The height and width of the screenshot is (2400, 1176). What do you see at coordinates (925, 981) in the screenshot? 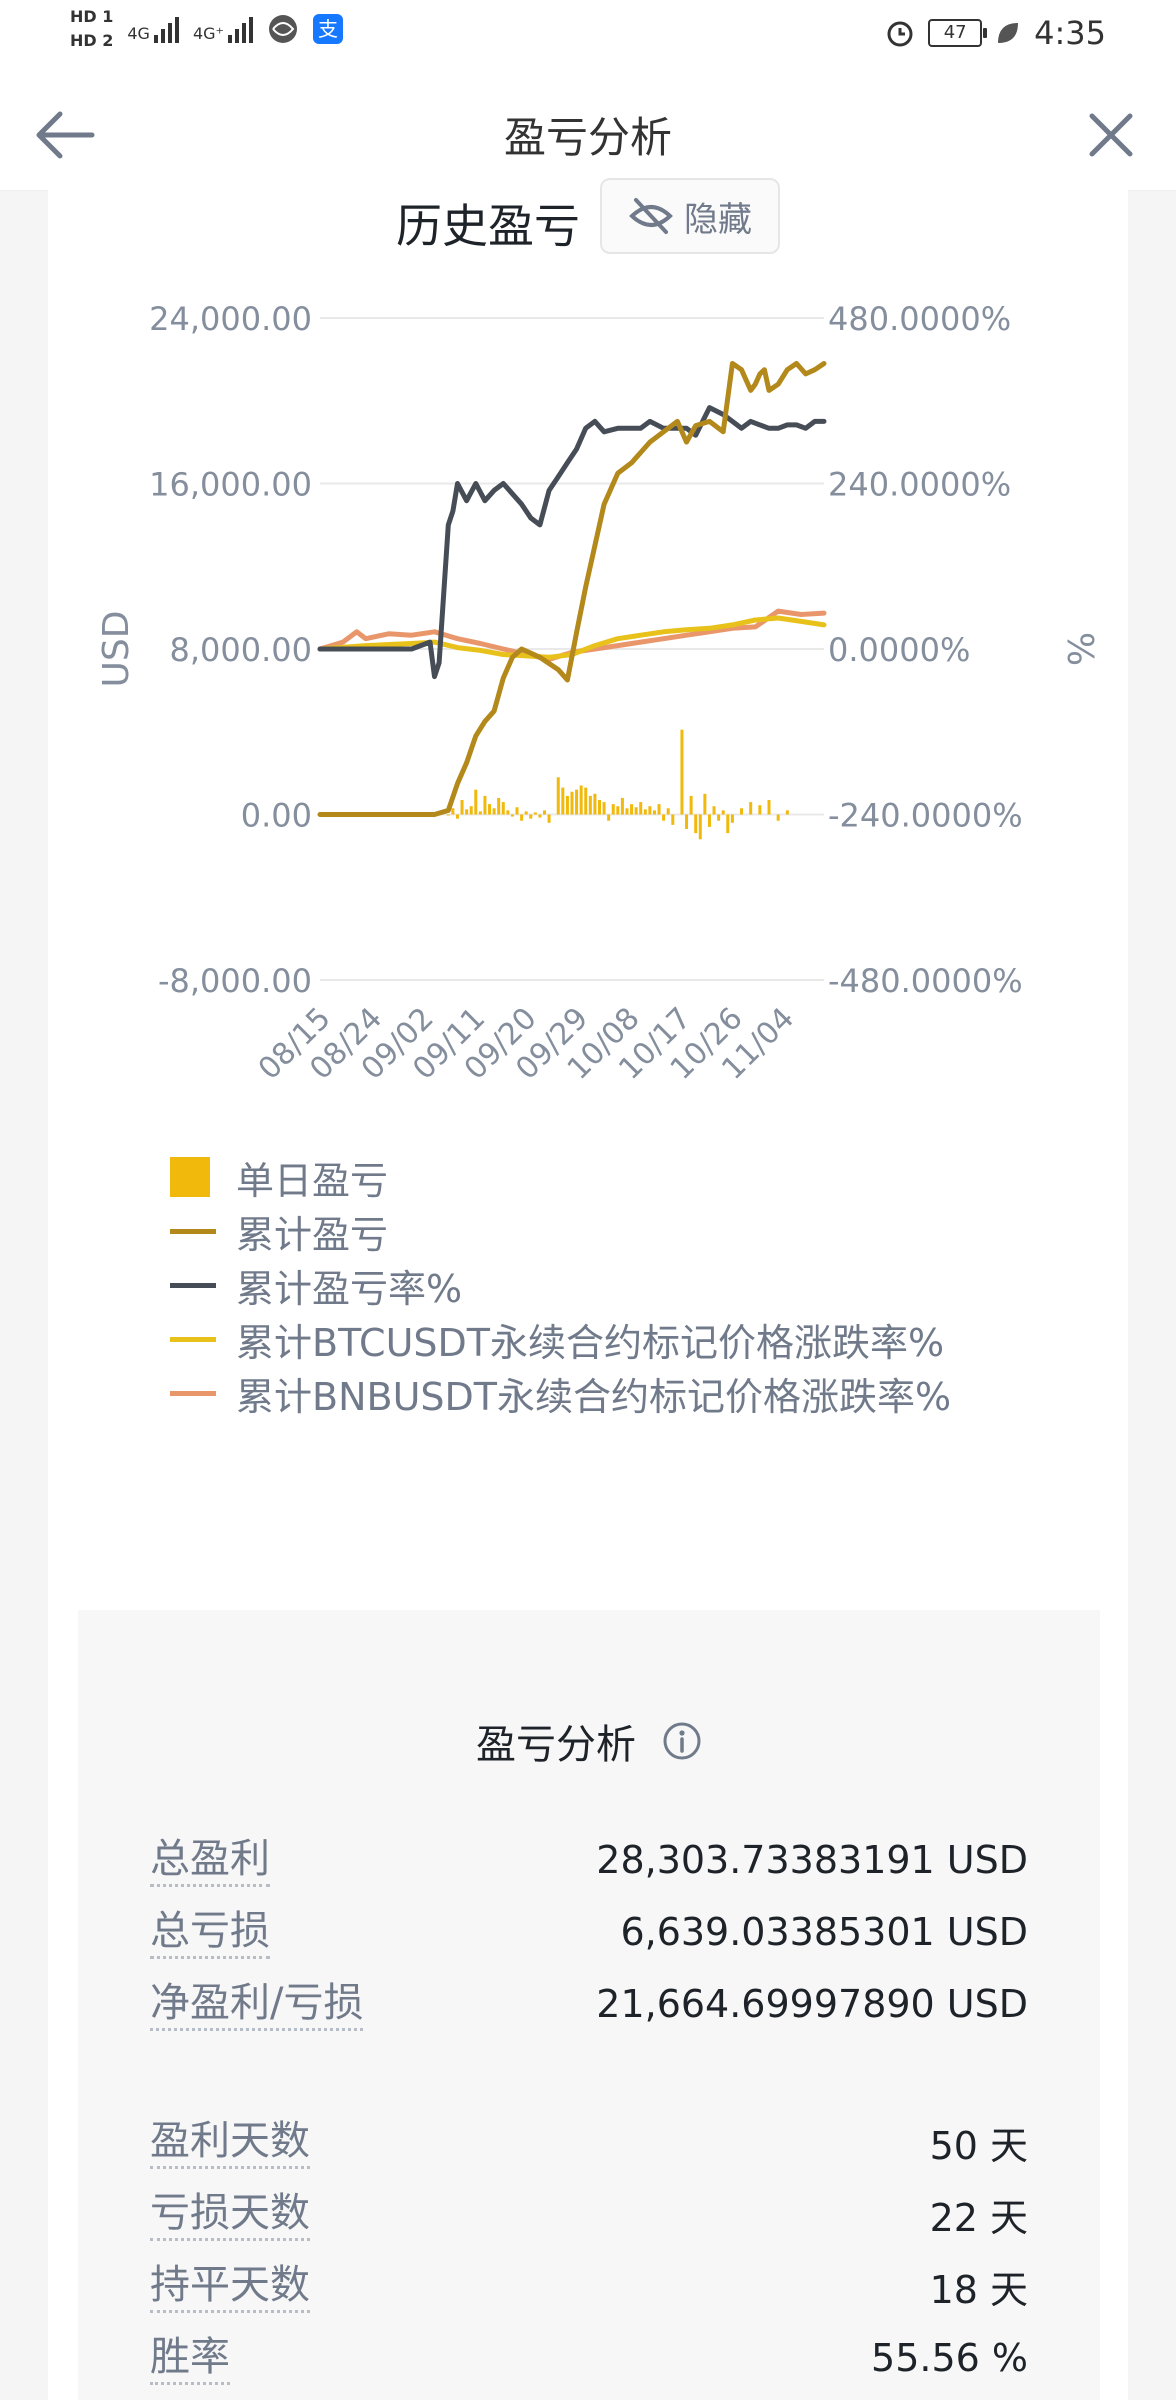
I see `y-right-tick-label: -480.0000%` at bounding box center [925, 981].